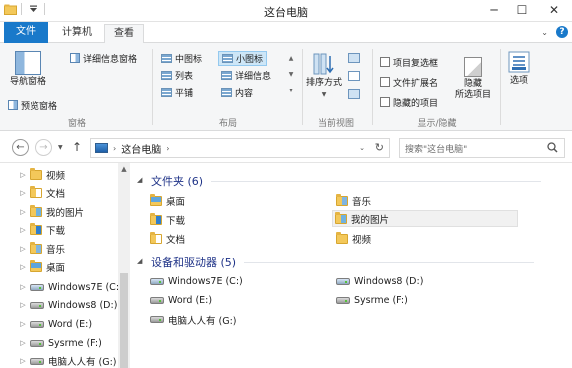  What do you see at coordinates (32, 267) in the screenshot?
I see `nav-item-desktop: ▷ 桌面` at bounding box center [32, 267].